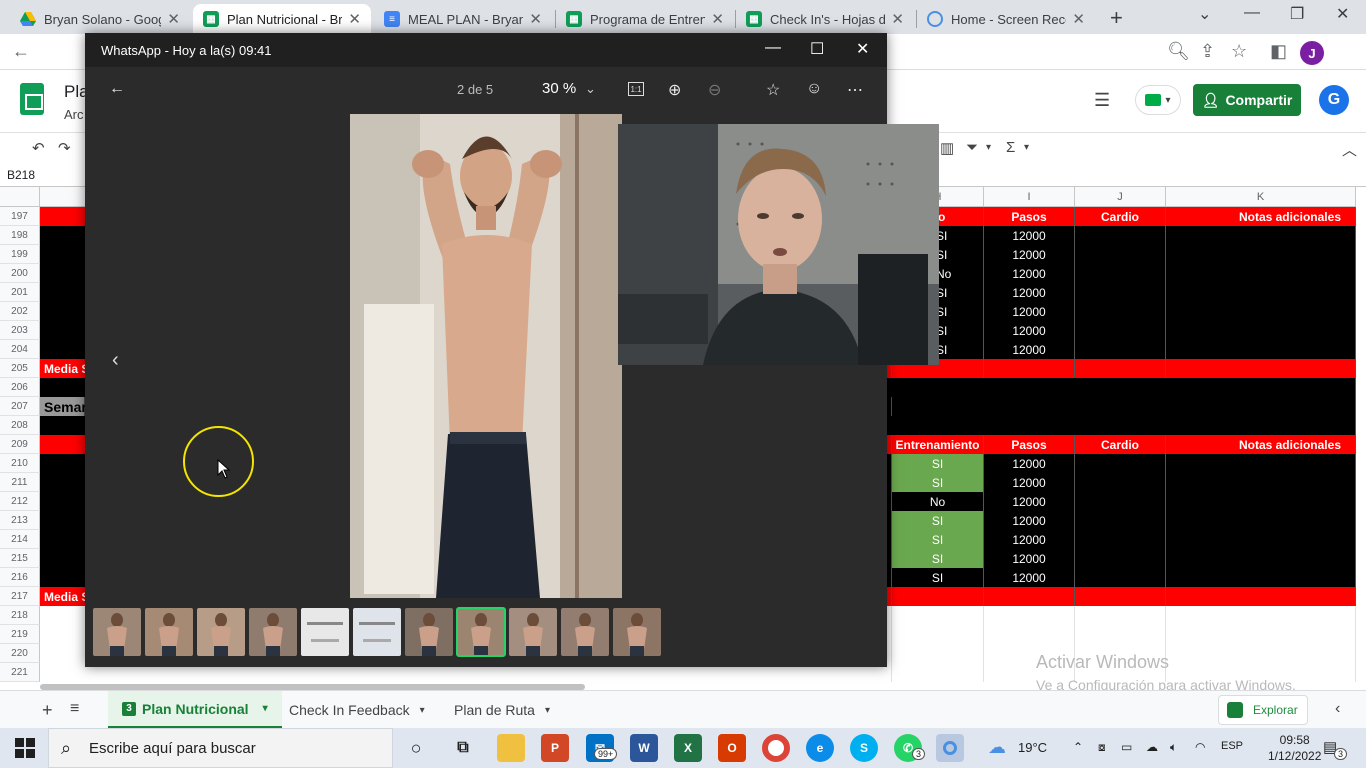 The image size is (1366, 768). What do you see at coordinates (1102, 100) in the screenshot?
I see `comment-icon: ☰` at bounding box center [1102, 100].